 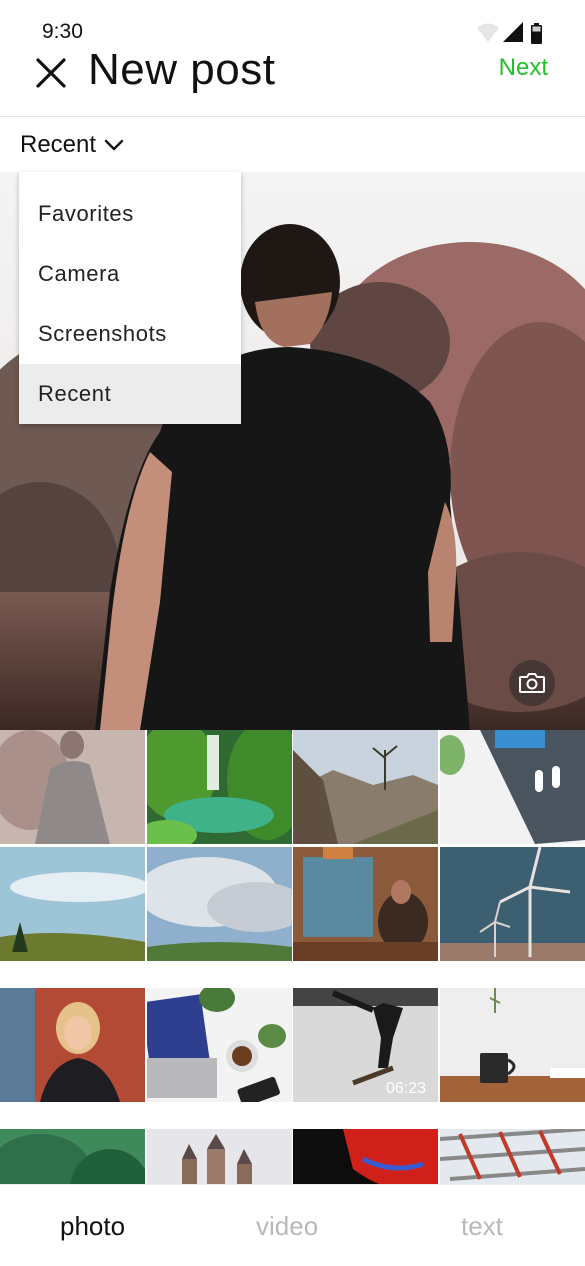 What do you see at coordinates (62, 31) in the screenshot?
I see `status-time: 9:30` at bounding box center [62, 31].